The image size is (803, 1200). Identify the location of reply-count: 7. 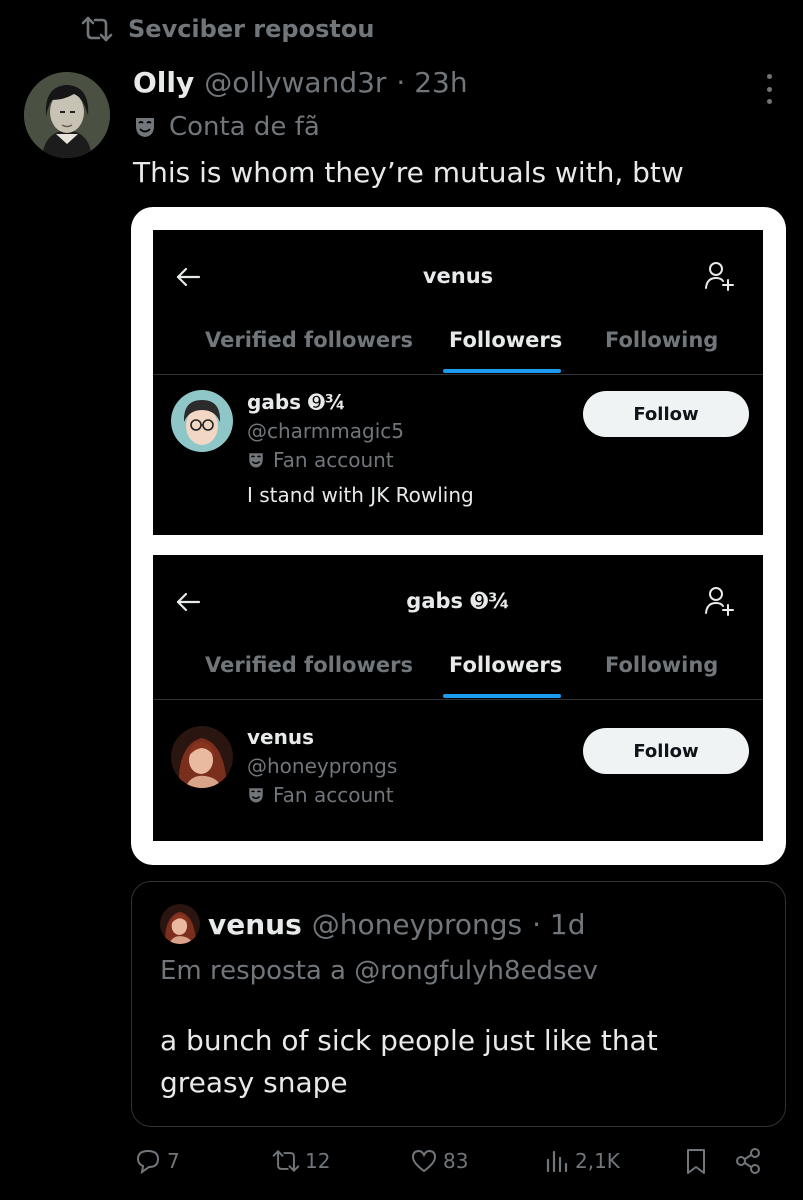
(173, 1161).